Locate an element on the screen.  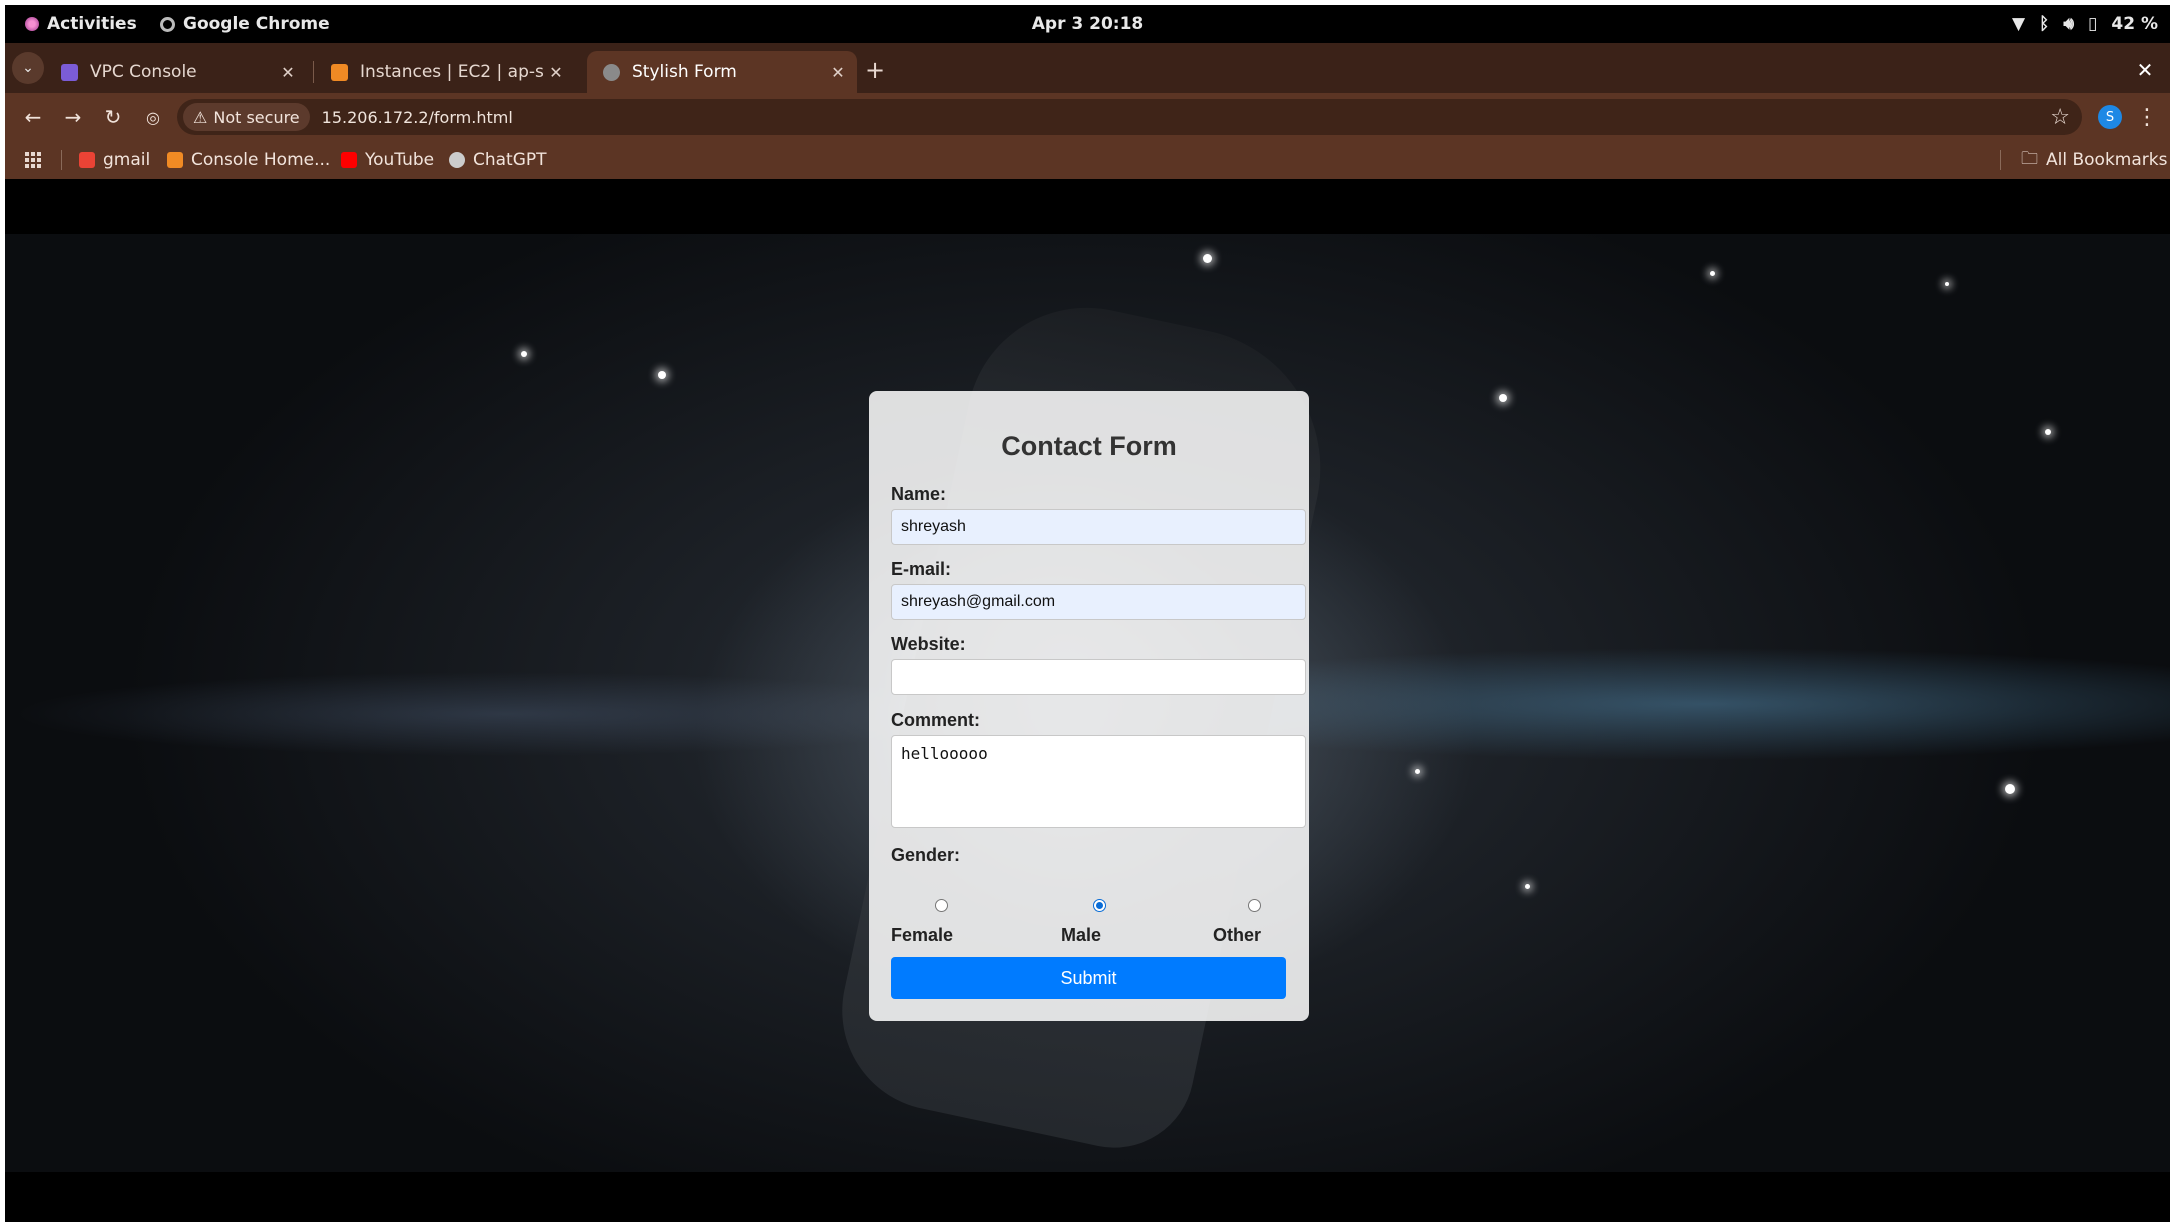
arrow-left-icon: ← is located at coordinates (33, 117).